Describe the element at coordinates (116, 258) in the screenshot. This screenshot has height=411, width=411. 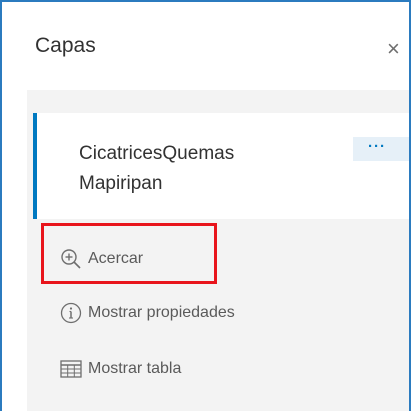
I see `zoom-to-label: Acercar` at that location.